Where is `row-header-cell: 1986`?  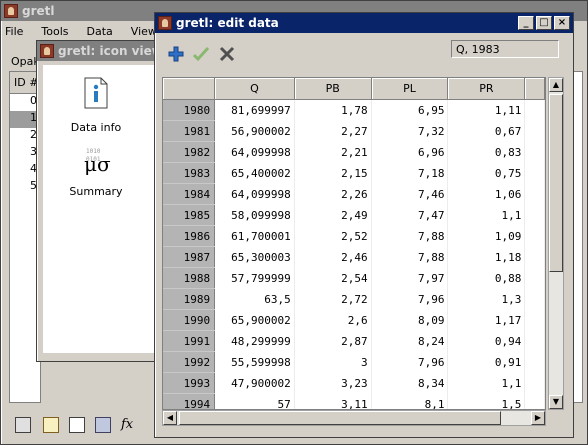
row-header-cell: 1986 is located at coordinates (189, 236).